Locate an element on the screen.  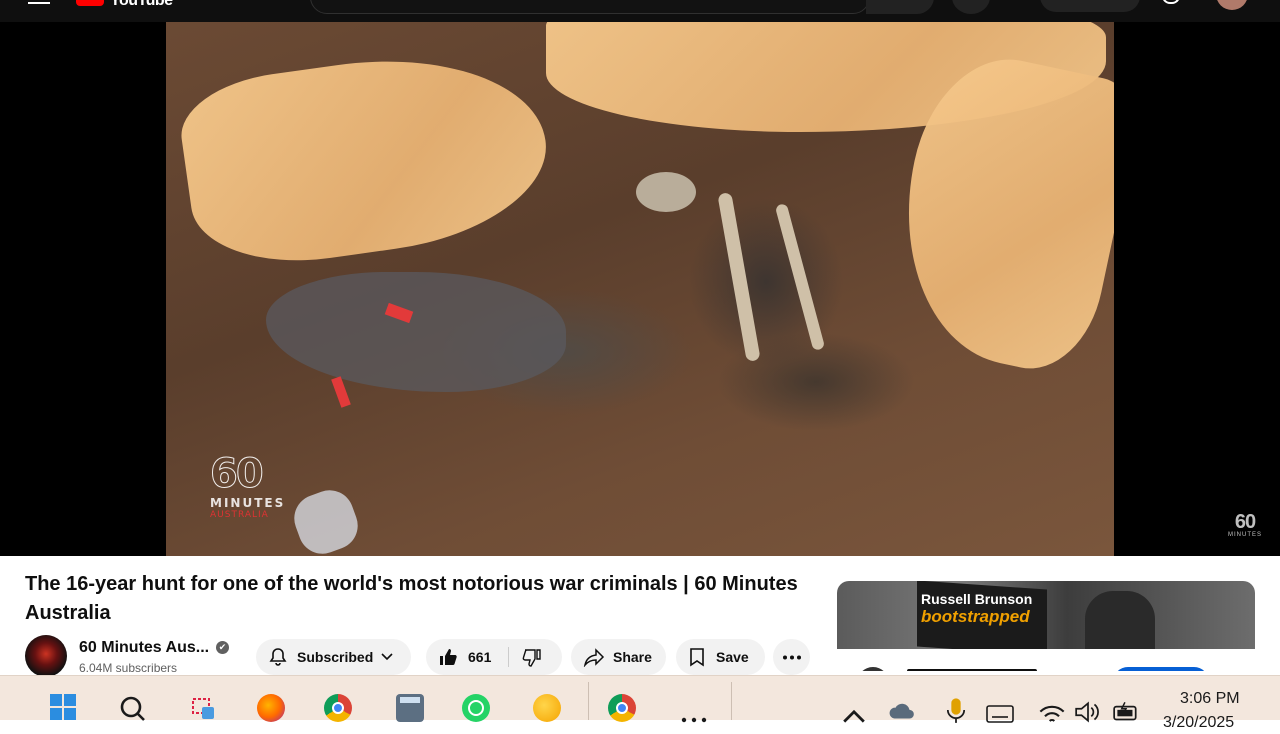
windows-start-icon is located at coordinates (64, 708).